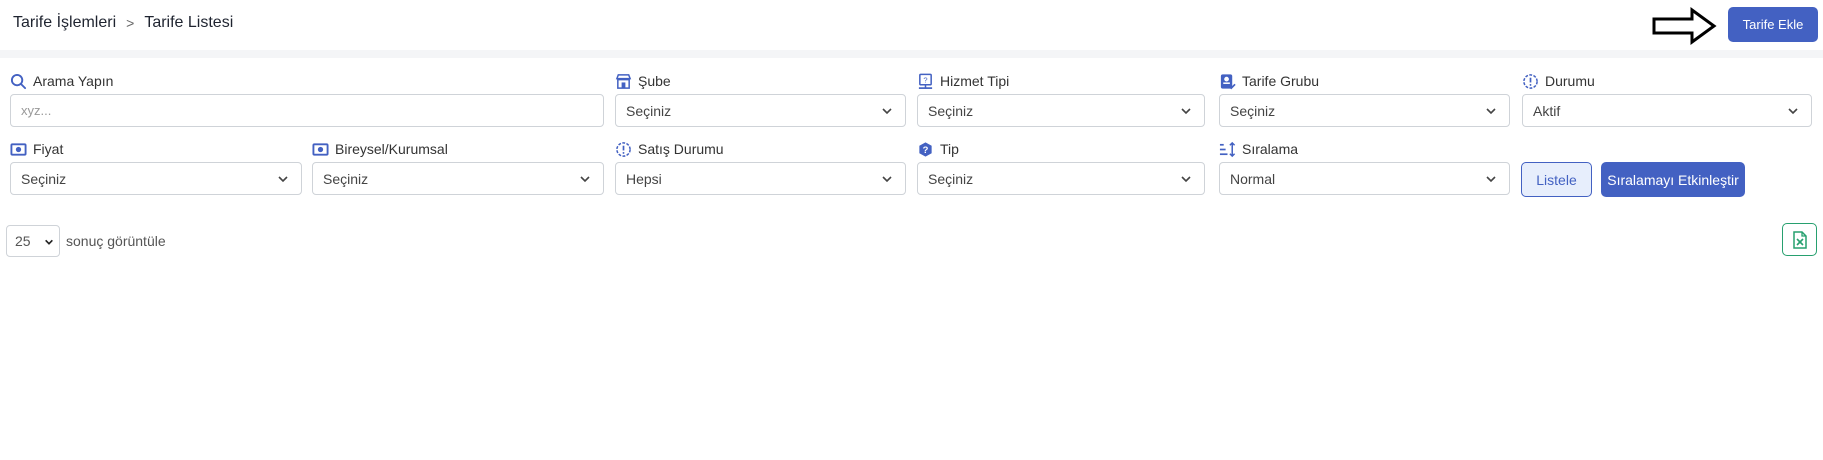 The width and height of the screenshot is (1823, 460). What do you see at coordinates (1684, 26) in the screenshot?
I see `arrow-right-icon` at bounding box center [1684, 26].